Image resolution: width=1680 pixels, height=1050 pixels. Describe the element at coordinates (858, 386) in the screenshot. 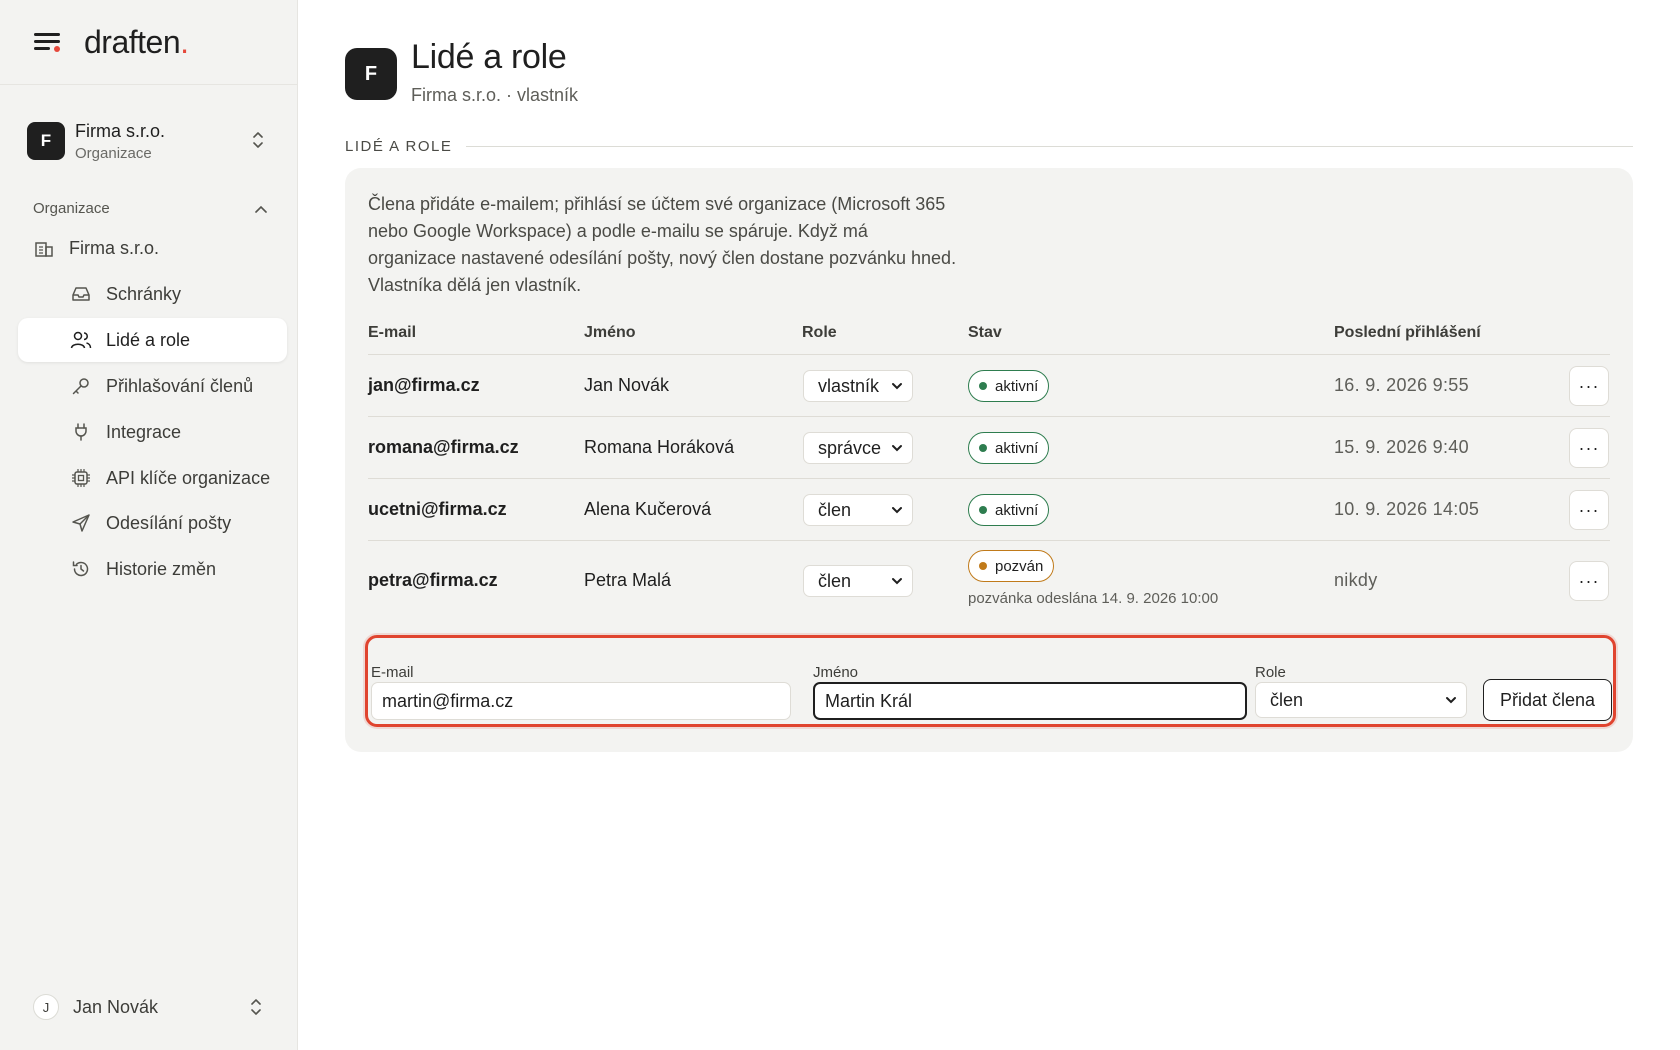

I see `role-select: vlastník` at that location.